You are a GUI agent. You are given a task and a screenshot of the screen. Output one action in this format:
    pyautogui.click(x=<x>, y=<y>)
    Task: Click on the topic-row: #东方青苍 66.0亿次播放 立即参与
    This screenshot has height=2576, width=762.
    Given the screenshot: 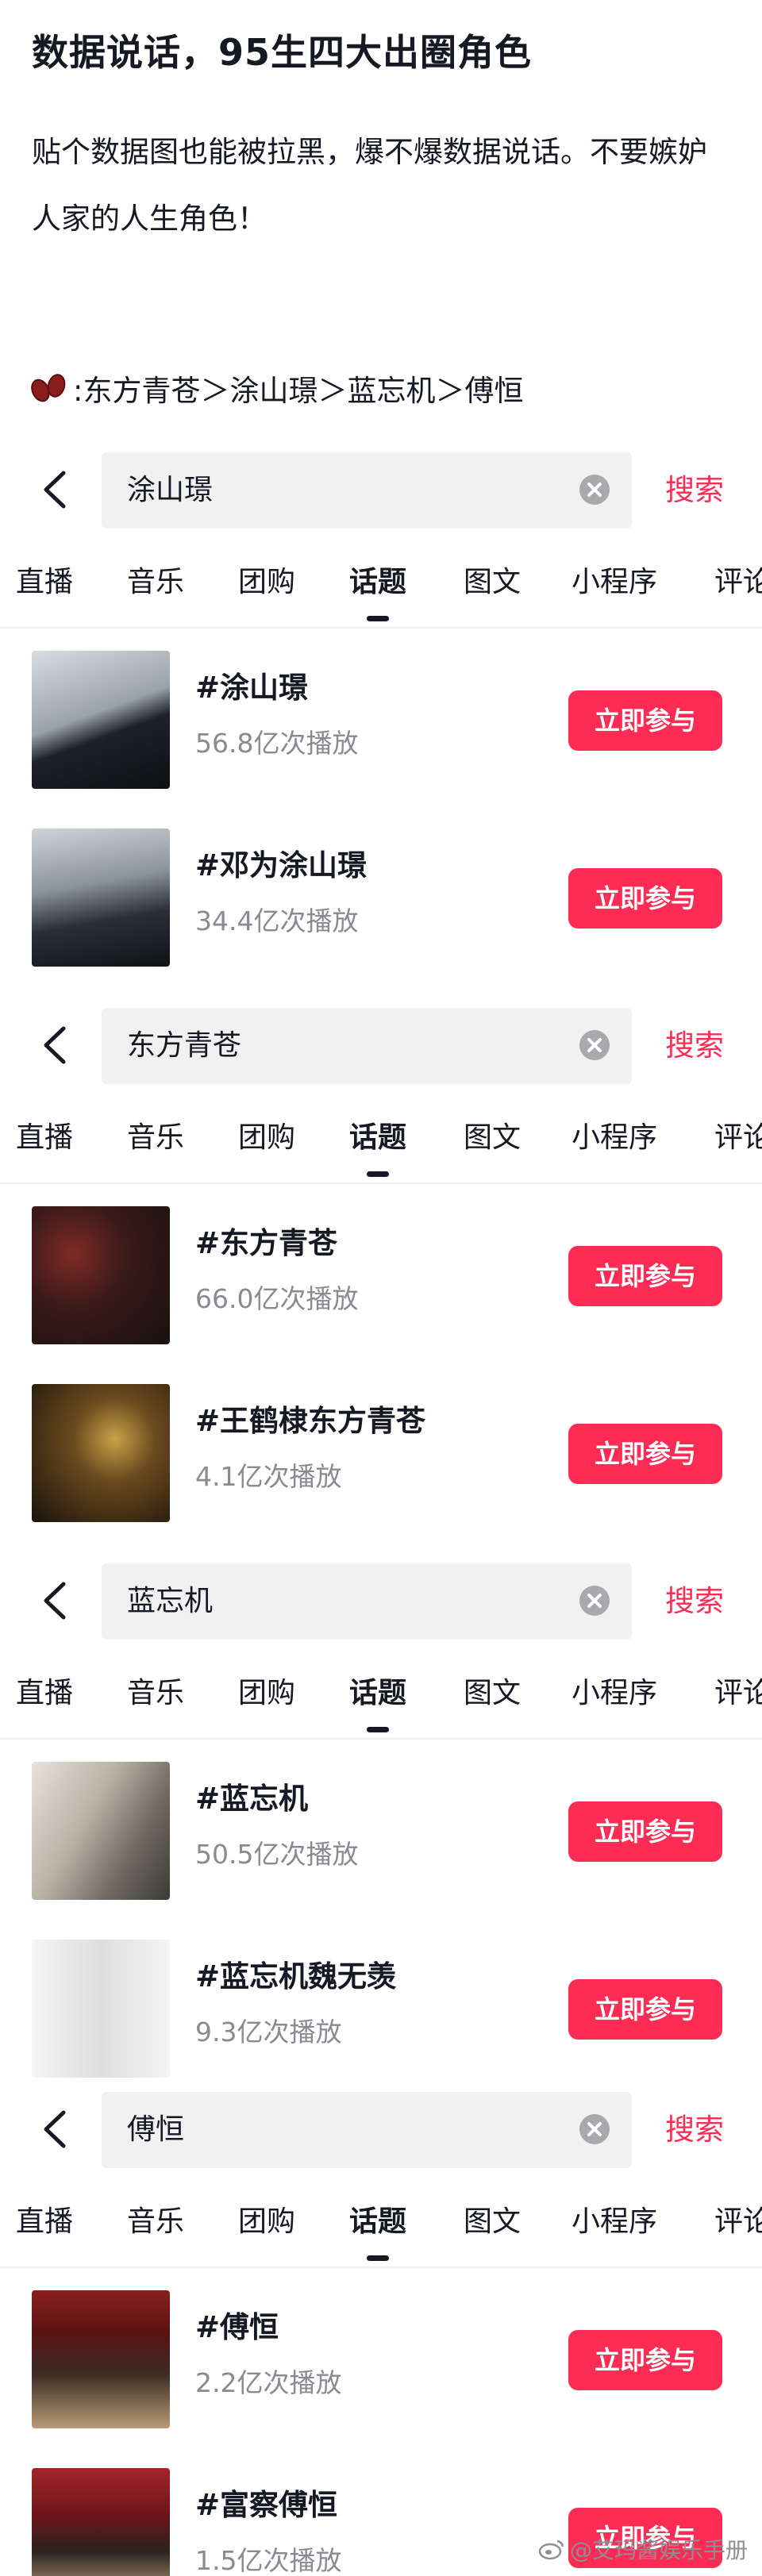 What is the action you would take?
    pyautogui.click(x=381, y=1285)
    